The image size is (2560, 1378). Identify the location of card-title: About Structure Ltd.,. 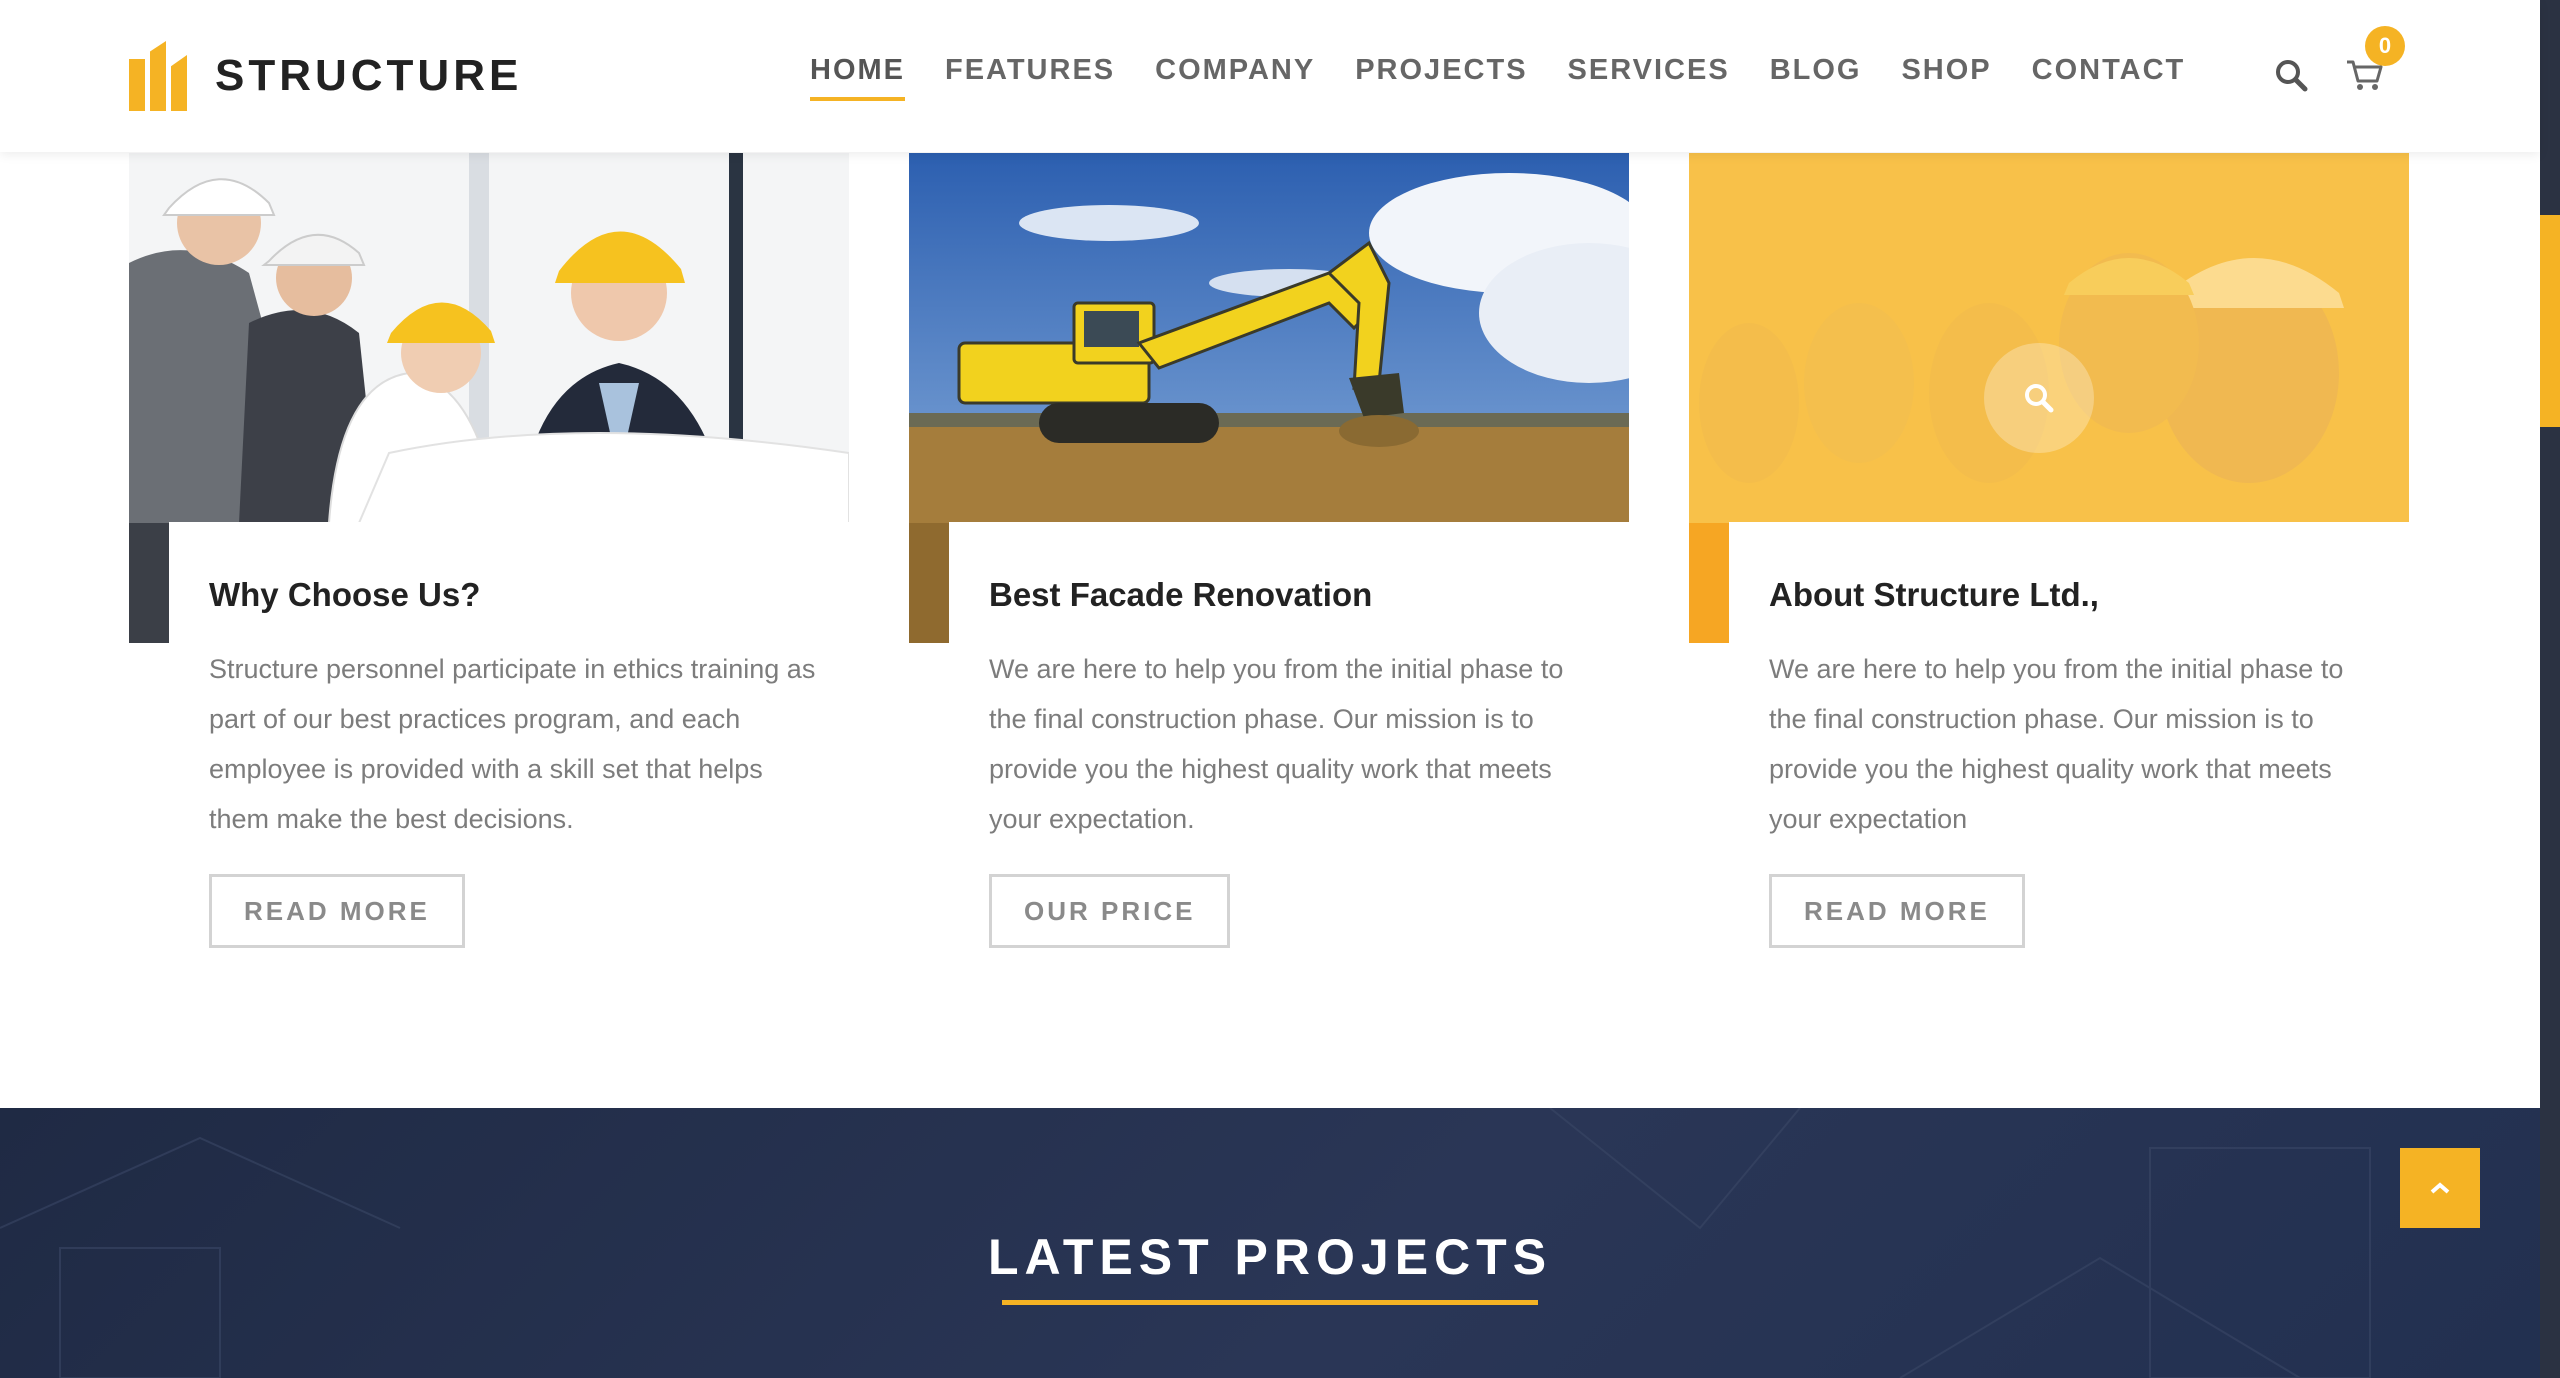
(2069, 595).